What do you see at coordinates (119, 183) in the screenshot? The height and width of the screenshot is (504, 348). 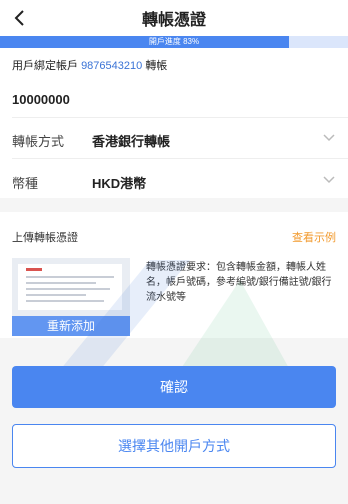 I see `currency-value: HKD港幣` at bounding box center [119, 183].